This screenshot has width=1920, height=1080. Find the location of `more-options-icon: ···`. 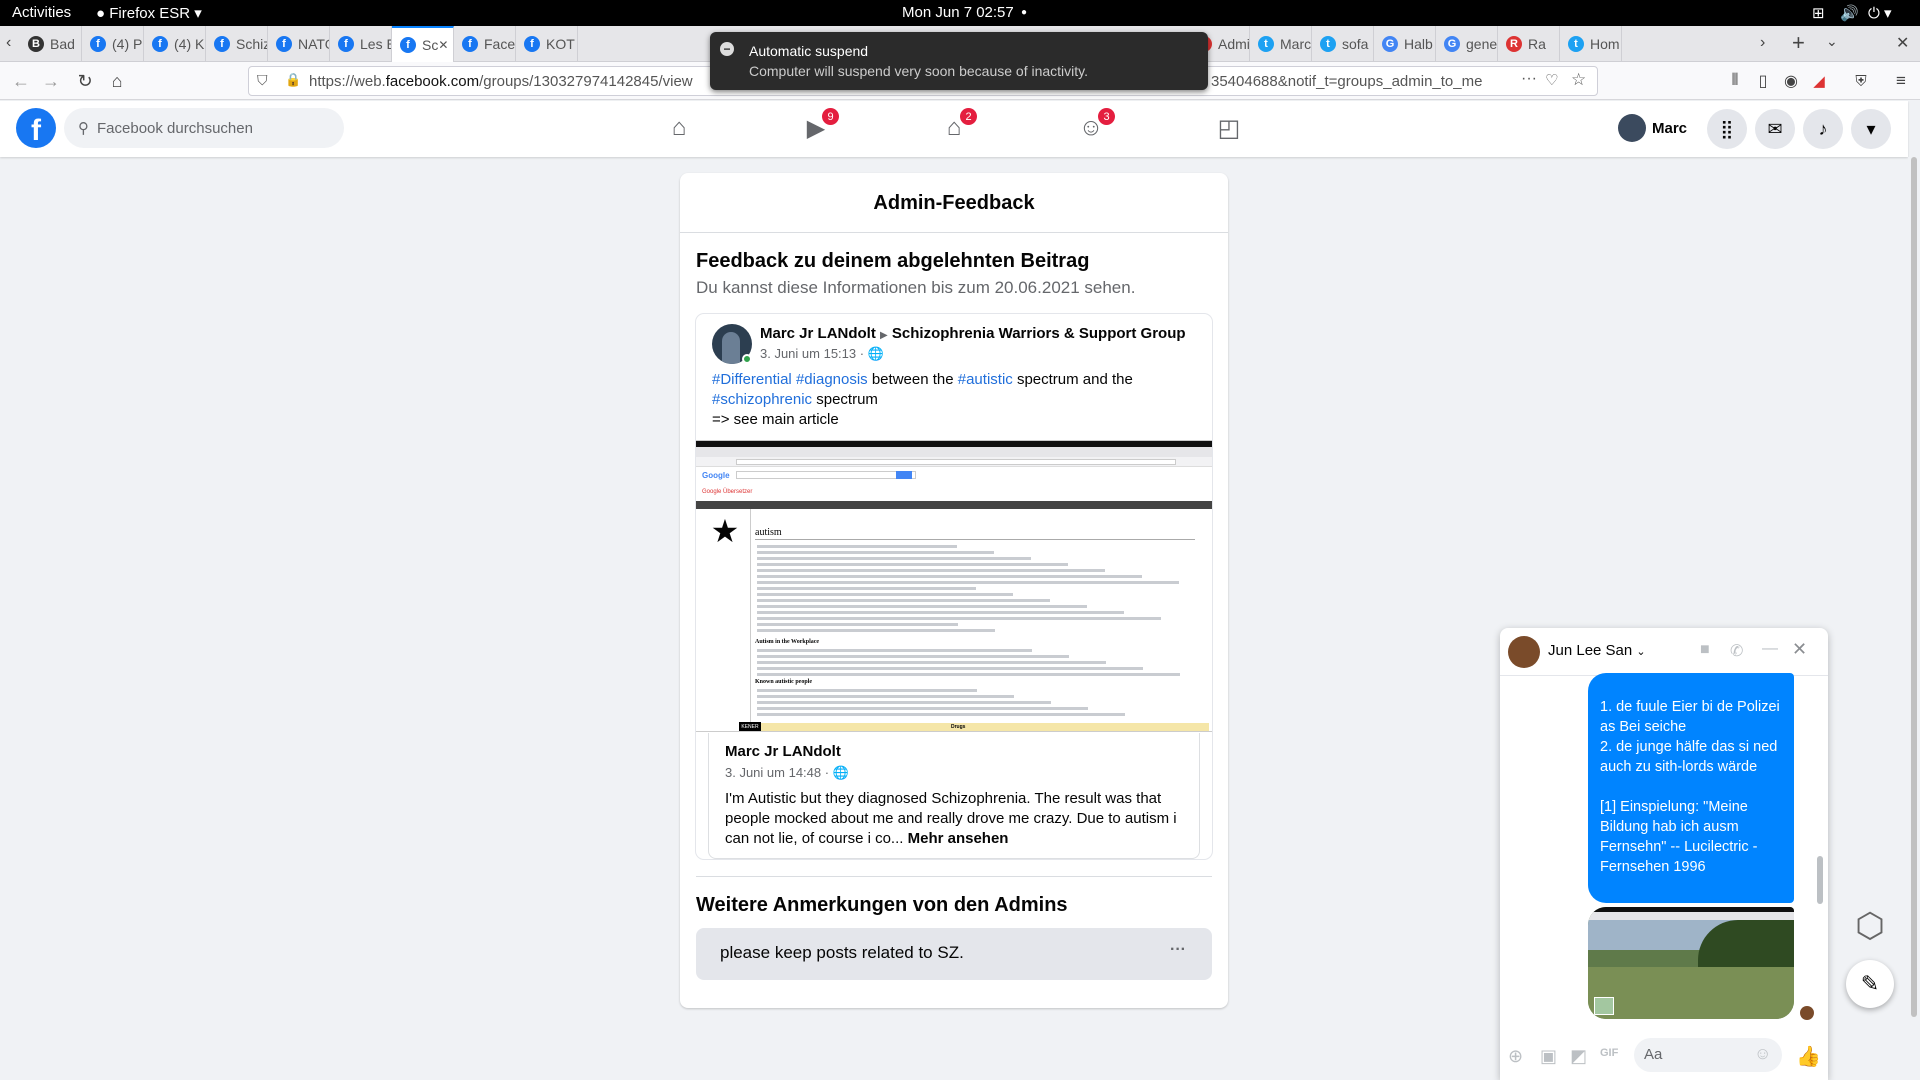

more-options-icon: ··· is located at coordinates (1178, 950).